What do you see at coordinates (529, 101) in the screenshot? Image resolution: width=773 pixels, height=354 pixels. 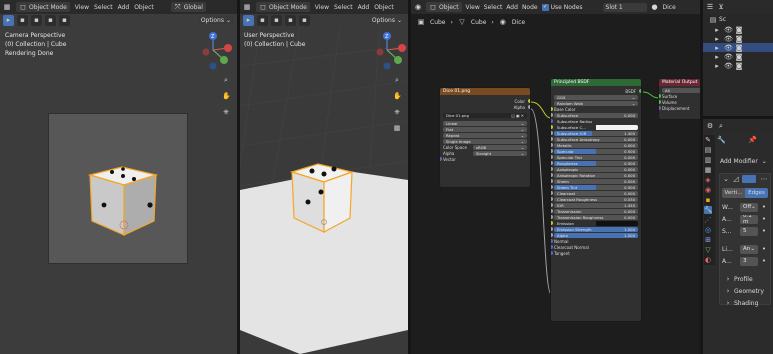 I see `socket-color` at bounding box center [529, 101].